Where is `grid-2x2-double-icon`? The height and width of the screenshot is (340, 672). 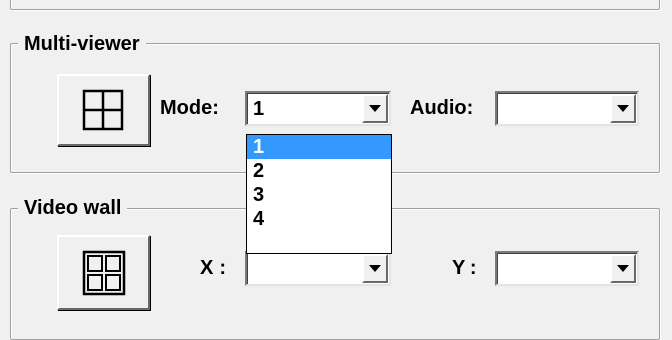
grid-2x2-double-icon is located at coordinates (104, 273).